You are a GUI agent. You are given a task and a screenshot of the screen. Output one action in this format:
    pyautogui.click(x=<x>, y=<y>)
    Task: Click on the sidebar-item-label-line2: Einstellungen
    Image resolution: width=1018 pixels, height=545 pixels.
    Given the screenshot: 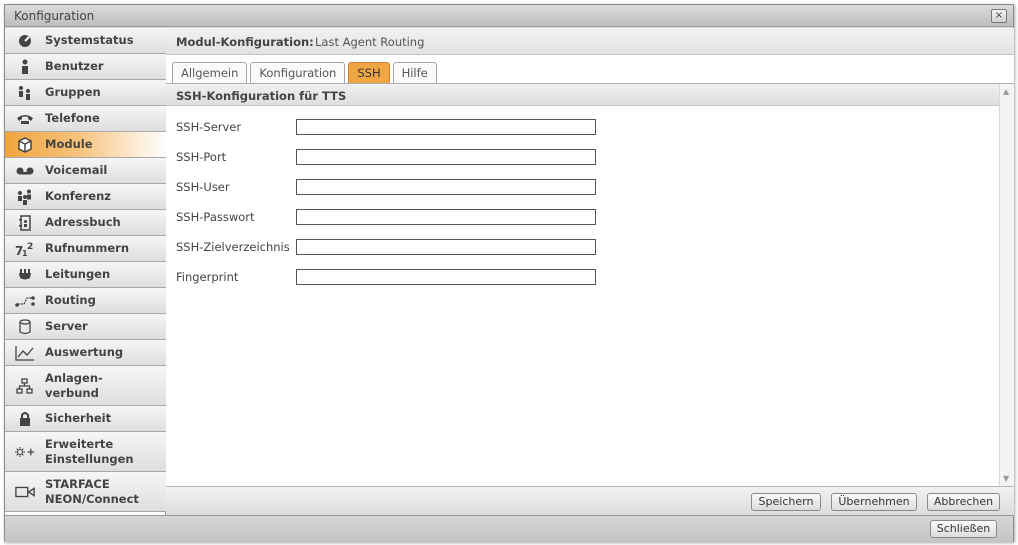 What is the action you would take?
    pyautogui.click(x=89, y=459)
    